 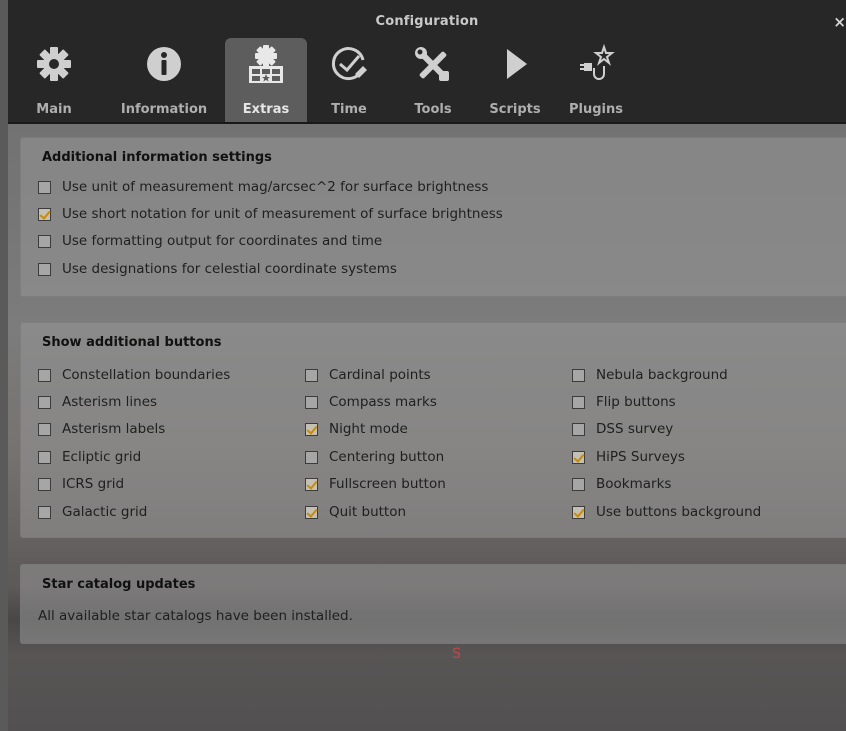 I want to click on asterism-labels-checkbox: Asterism labels, so click(x=101, y=429).